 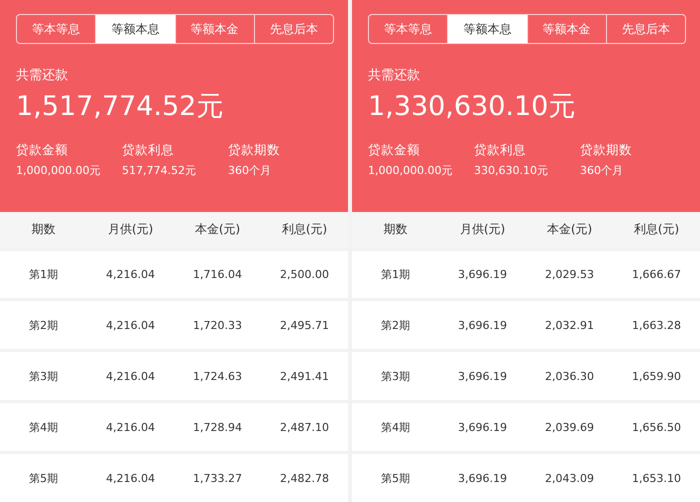 What do you see at coordinates (656, 427) in the screenshot?
I see `table-cell-text: 1,656.50` at bounding box center [656, 427].